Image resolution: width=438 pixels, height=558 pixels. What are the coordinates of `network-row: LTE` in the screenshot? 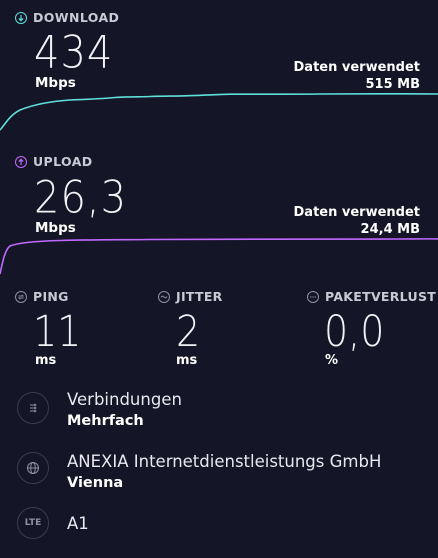 It's located at (33, 523).